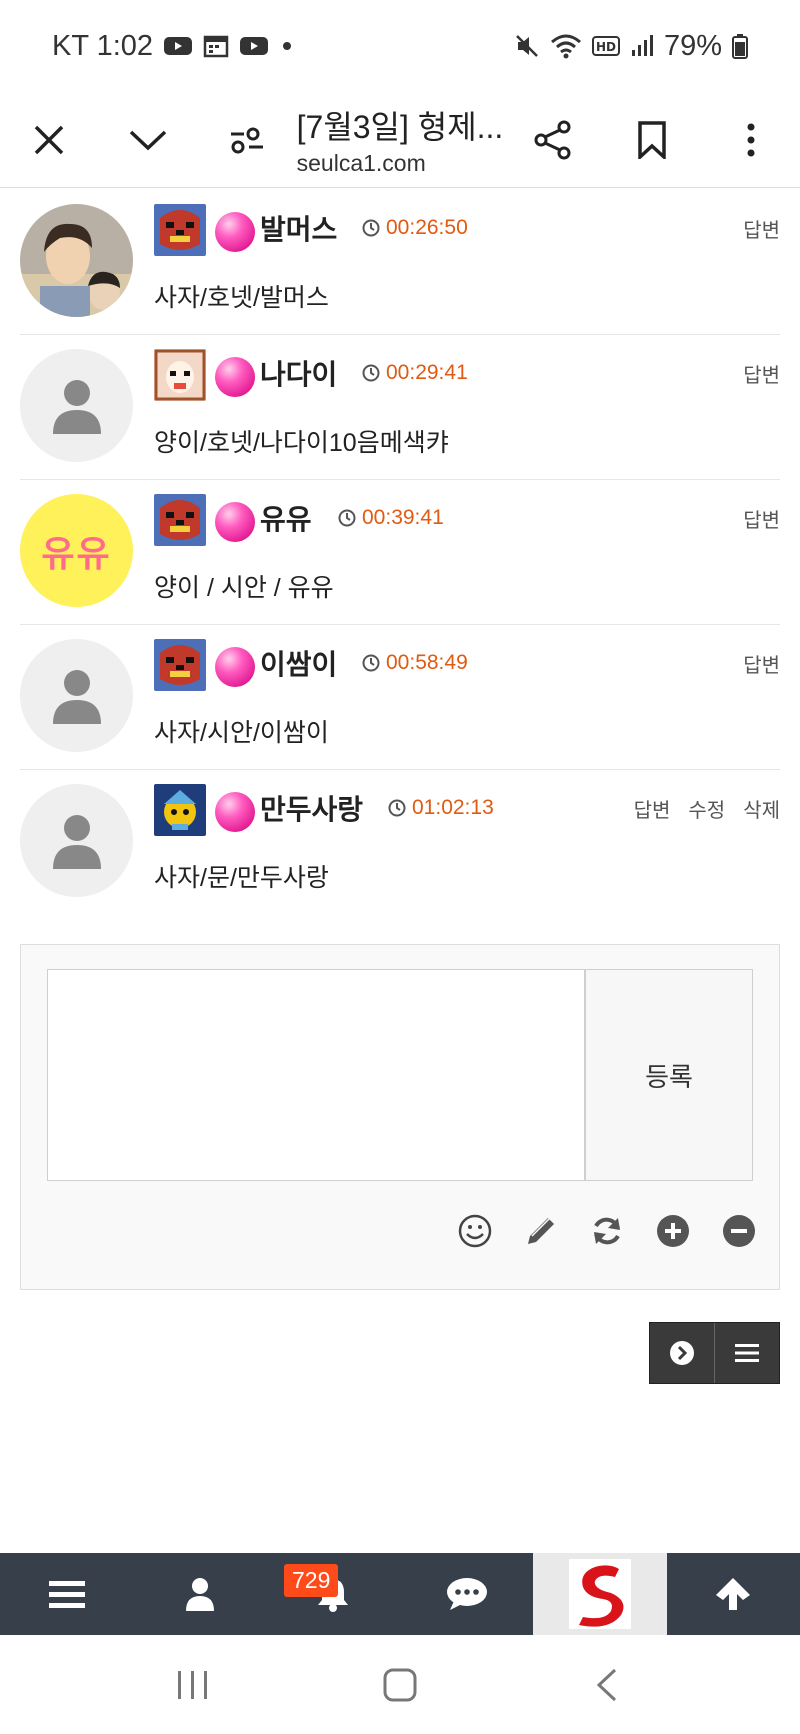 This screenshot has height=1734, width=800. I want to click on comment-author: 나다이, so click(298, 373).